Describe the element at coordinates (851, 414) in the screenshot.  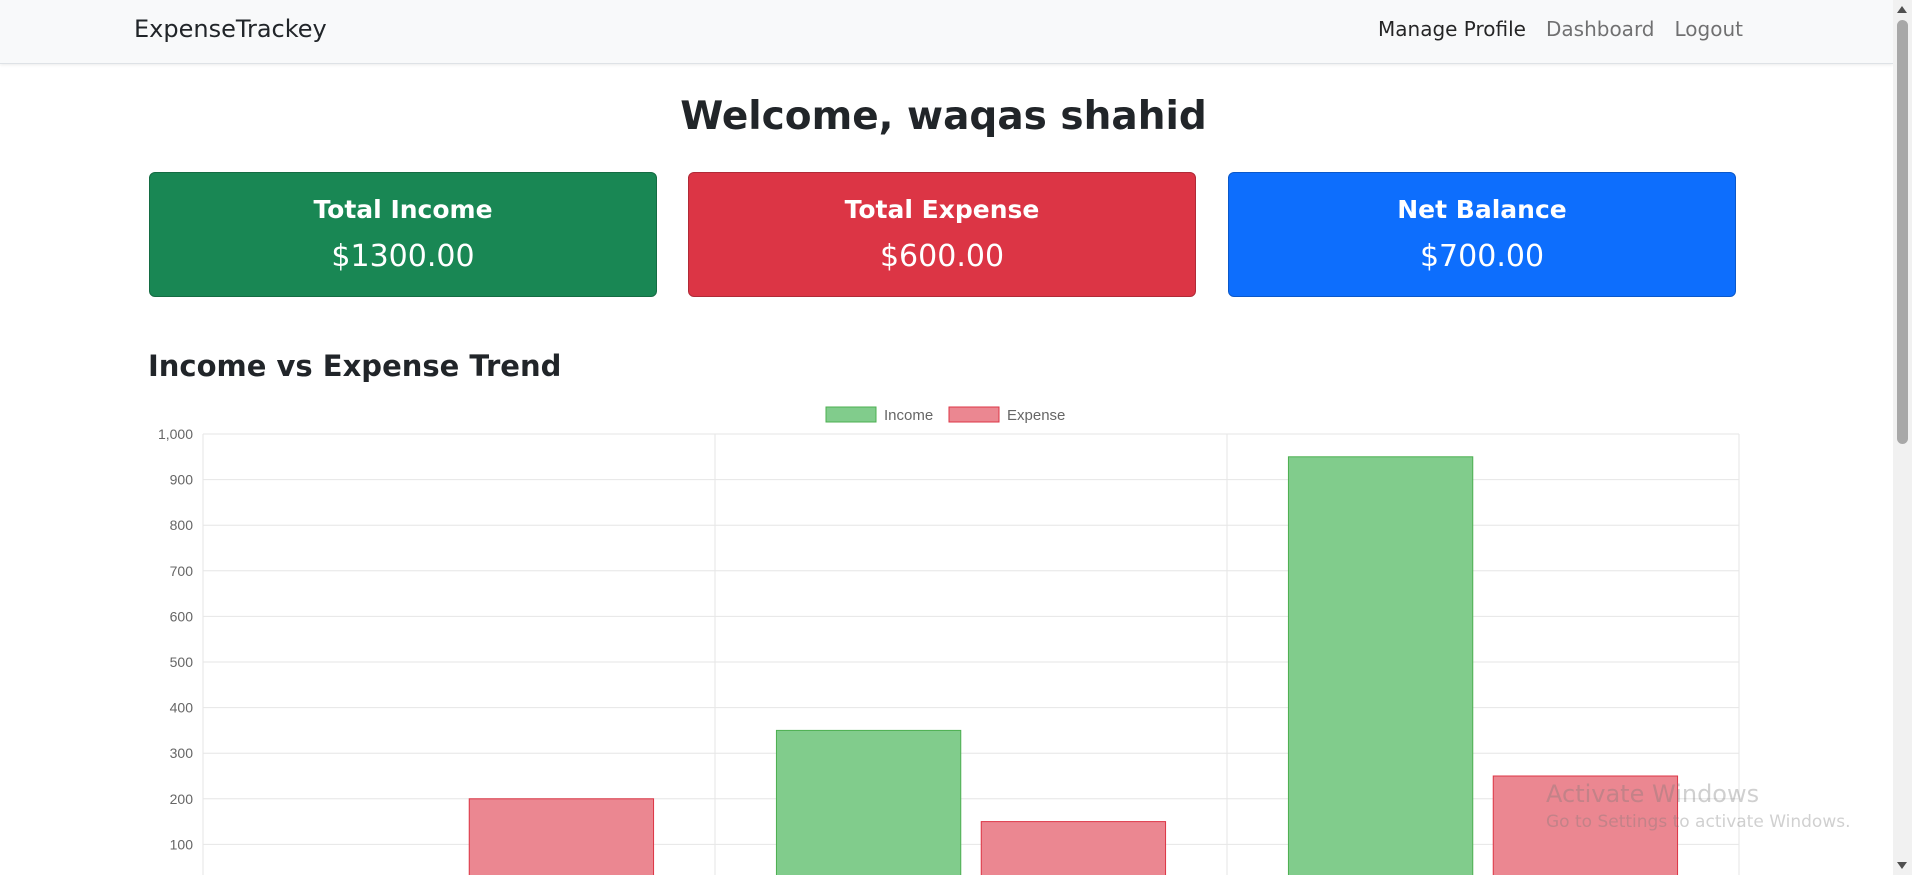
I see `legend-income-swatch` at that location.